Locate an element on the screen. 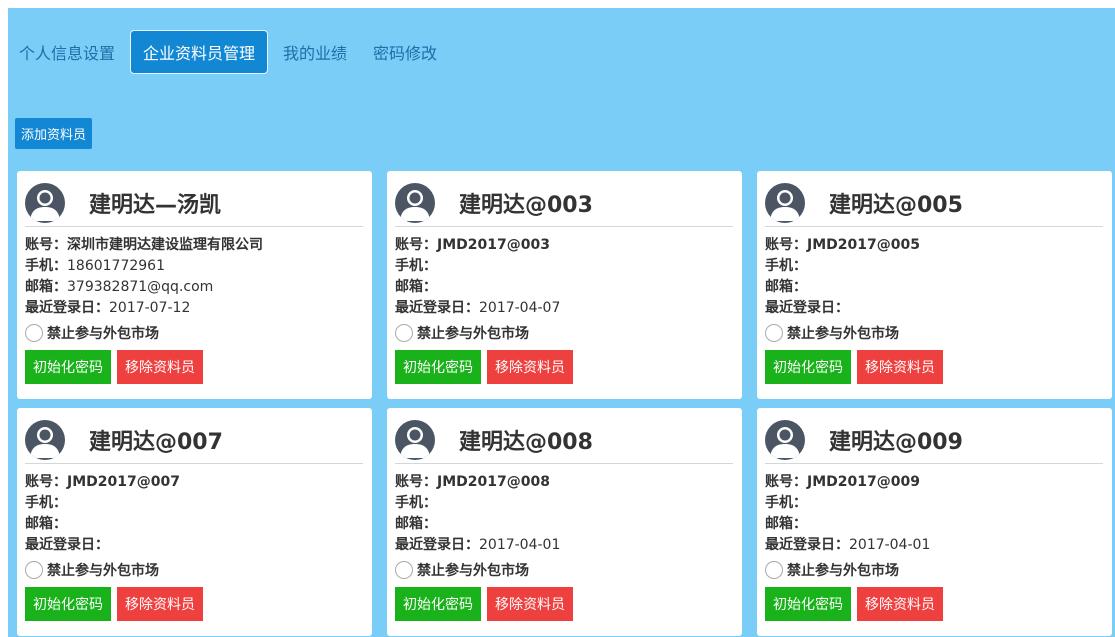 Image resolution: width=1115 pixels, height=637 pixels. staff-info: 账号：JMD2017@005 手机： 邮箱： 最近登录日： is located at coordinates (934, 277).